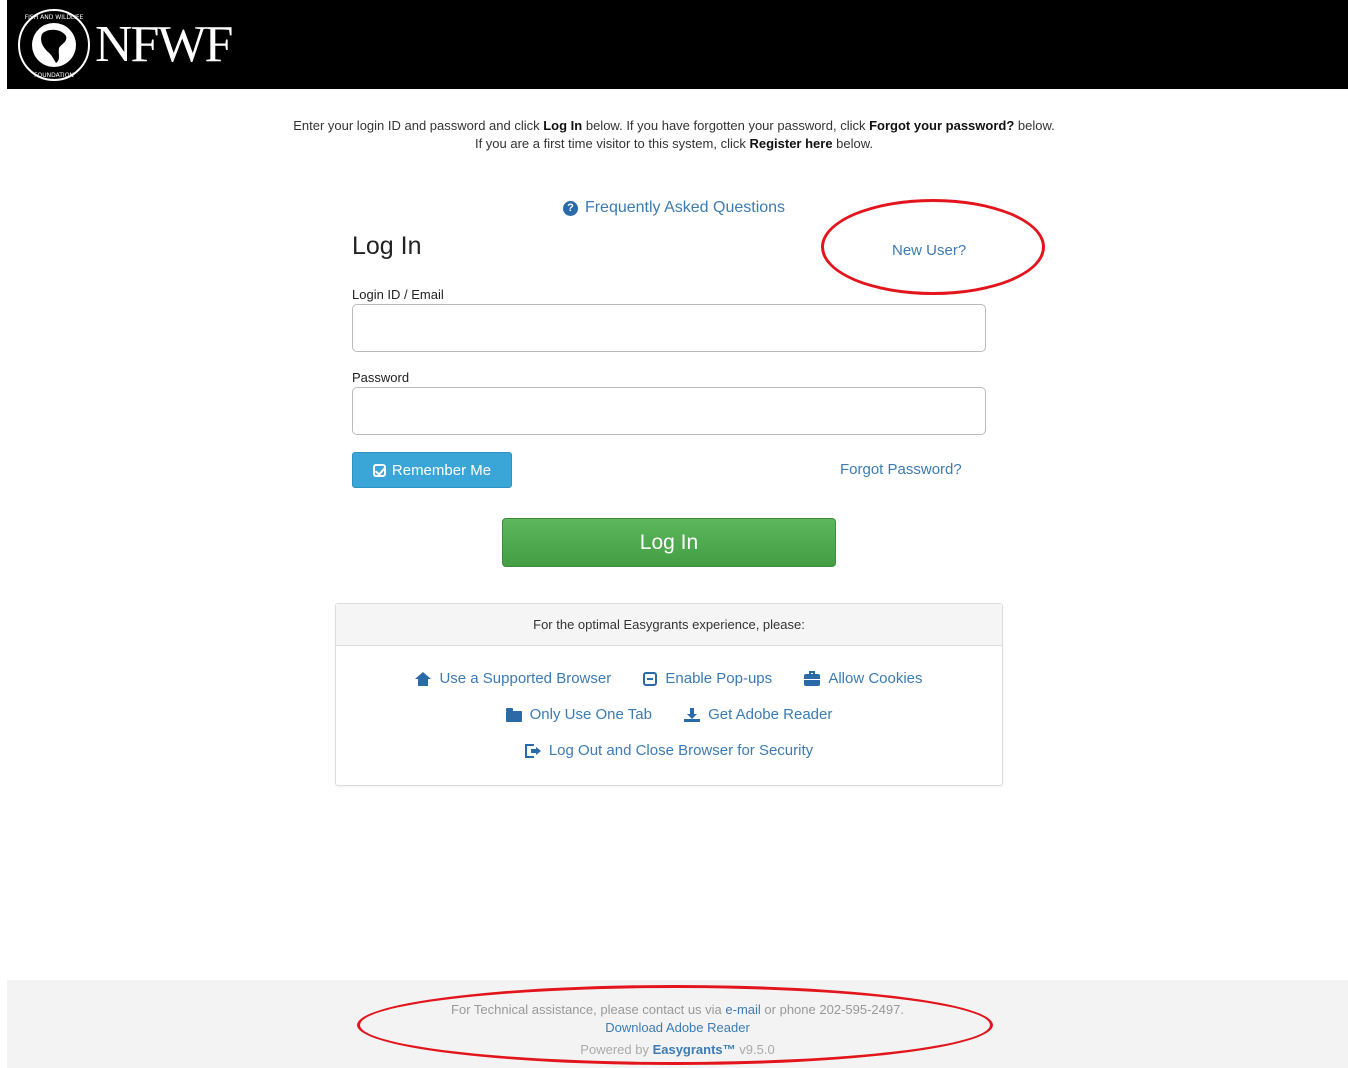 The width and height of the screenshot is (1348, 1068). What do you see at coordinates (770, 714) in the screenshot?
I see `adobe-reader-label: Get Adobe Reader` at bounding box center [770, 714].